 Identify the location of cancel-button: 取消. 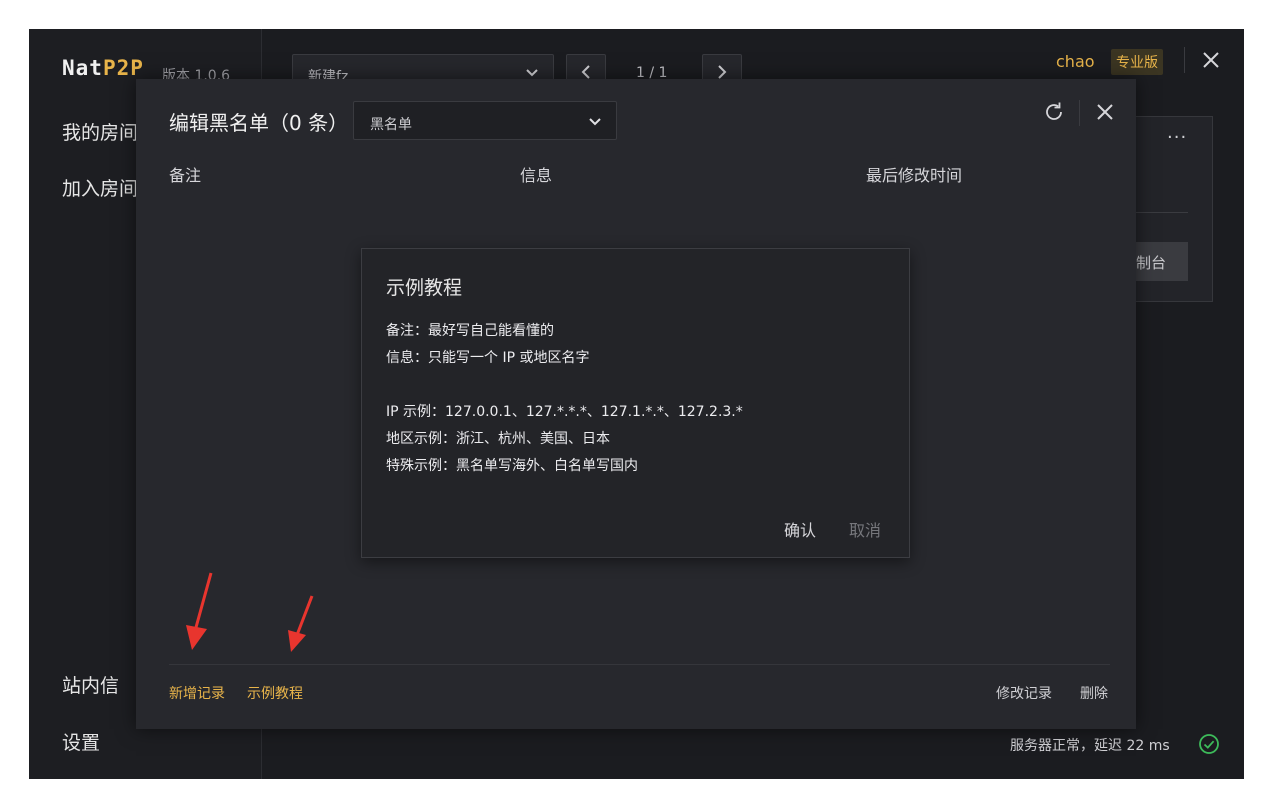
(865, 529).